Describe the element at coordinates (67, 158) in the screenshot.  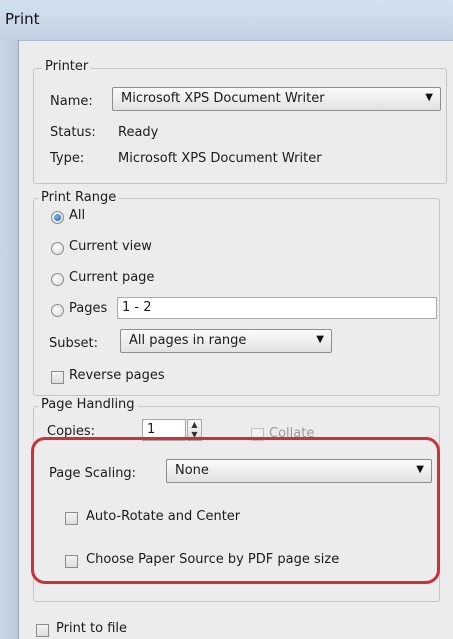
I see `printer-type-label: Type:` at that location.